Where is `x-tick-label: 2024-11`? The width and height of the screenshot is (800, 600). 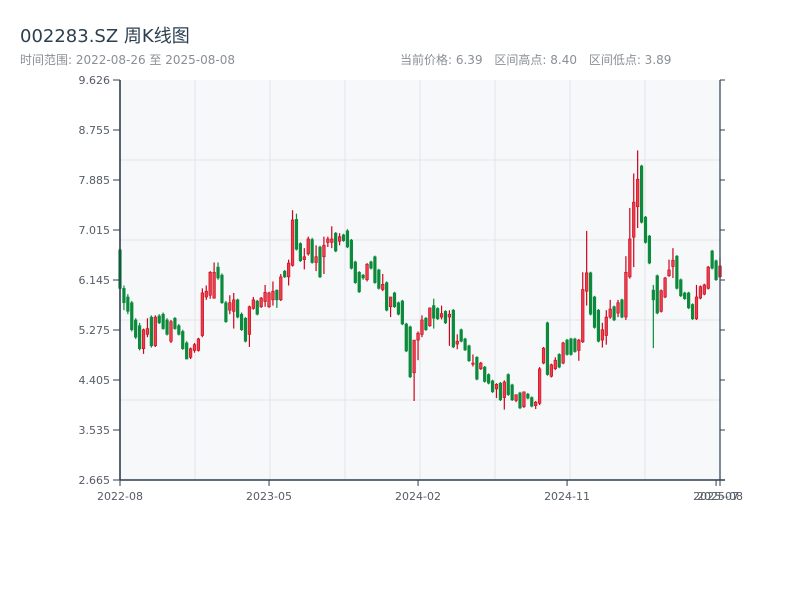
x-tick-label: 2024-11 is located at coordinates (567, 496).